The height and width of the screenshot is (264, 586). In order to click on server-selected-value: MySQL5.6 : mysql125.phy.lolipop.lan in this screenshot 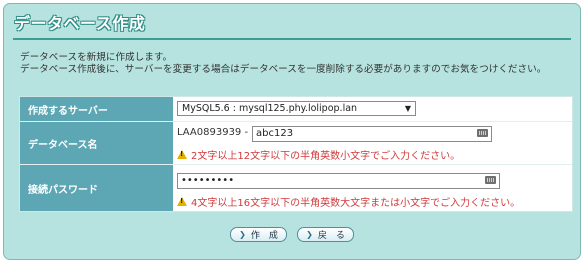, I will do `click(270, 108)`.